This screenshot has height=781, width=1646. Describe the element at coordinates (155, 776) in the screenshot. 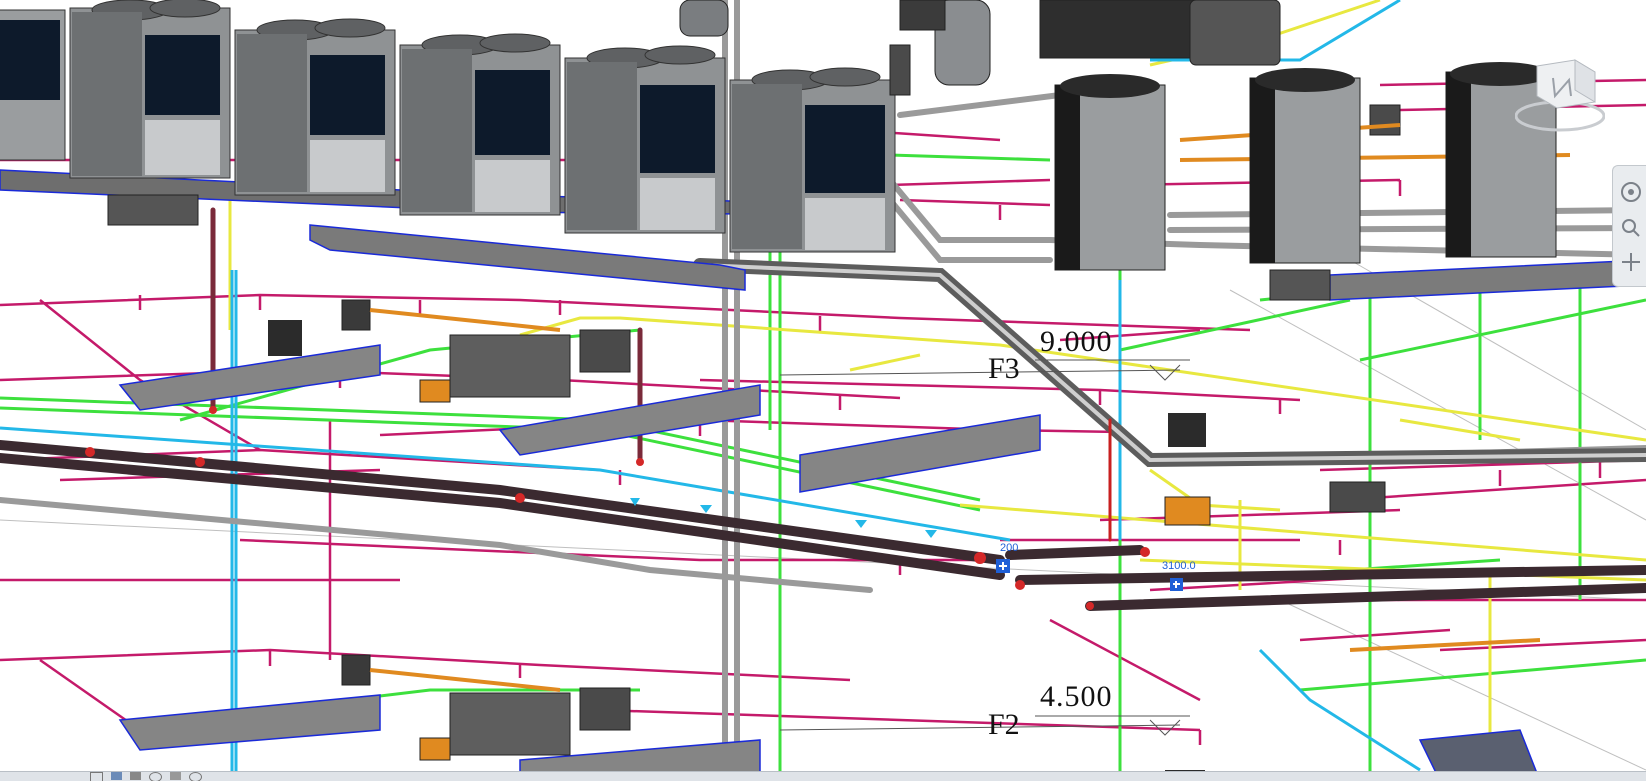

I see `sun-path-icon` at that location.